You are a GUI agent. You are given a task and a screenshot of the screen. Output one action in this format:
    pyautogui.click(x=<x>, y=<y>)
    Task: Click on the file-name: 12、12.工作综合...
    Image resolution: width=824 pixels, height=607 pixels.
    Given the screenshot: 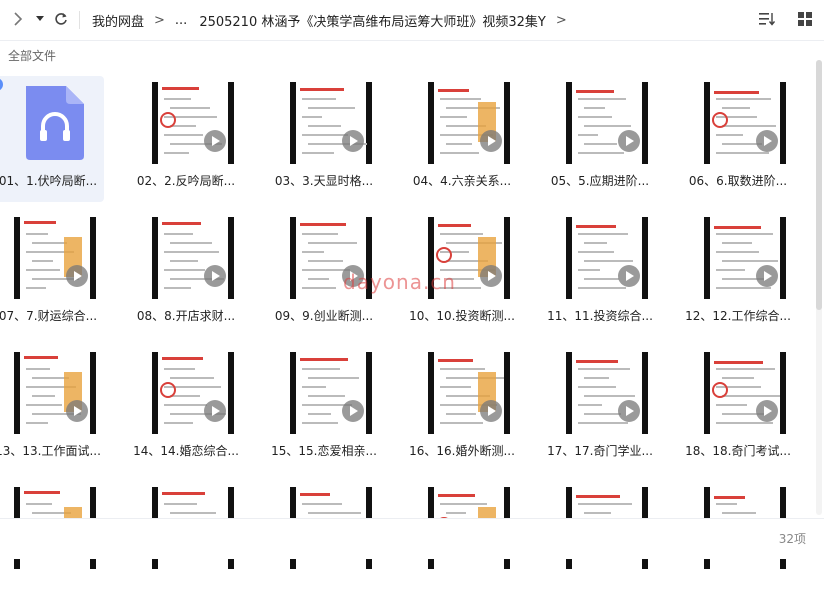 What is the action you would take?
    pyautogui.click(x=738, y=316)
    